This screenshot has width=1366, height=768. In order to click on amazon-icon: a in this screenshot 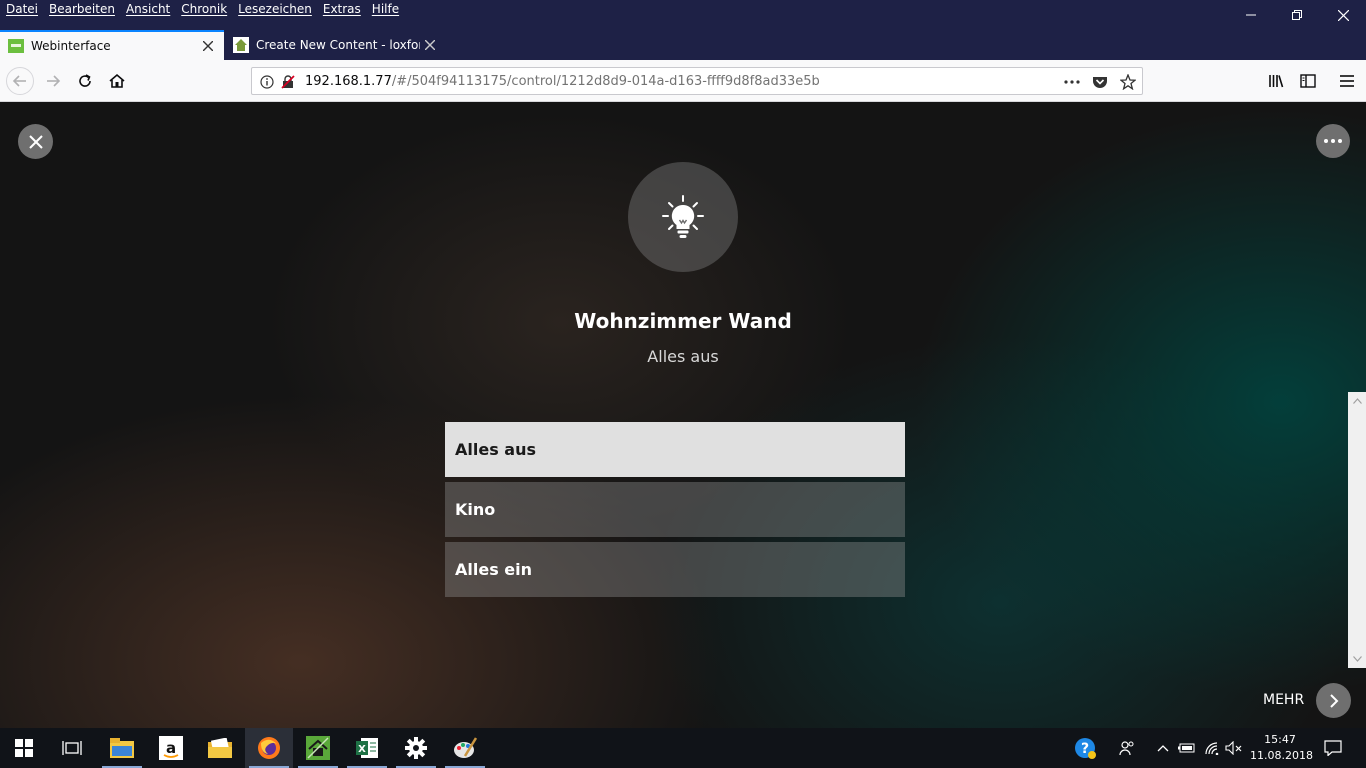, I will do `click(171, 748)`.